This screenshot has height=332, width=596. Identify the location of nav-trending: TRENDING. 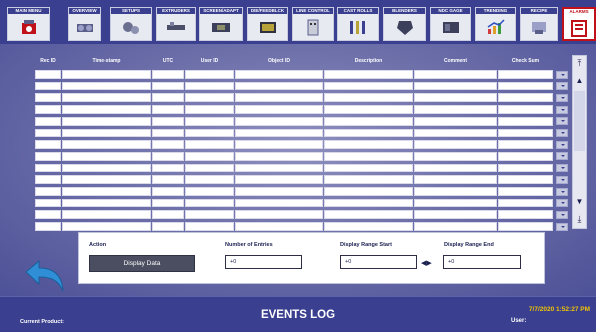
(495, 24).